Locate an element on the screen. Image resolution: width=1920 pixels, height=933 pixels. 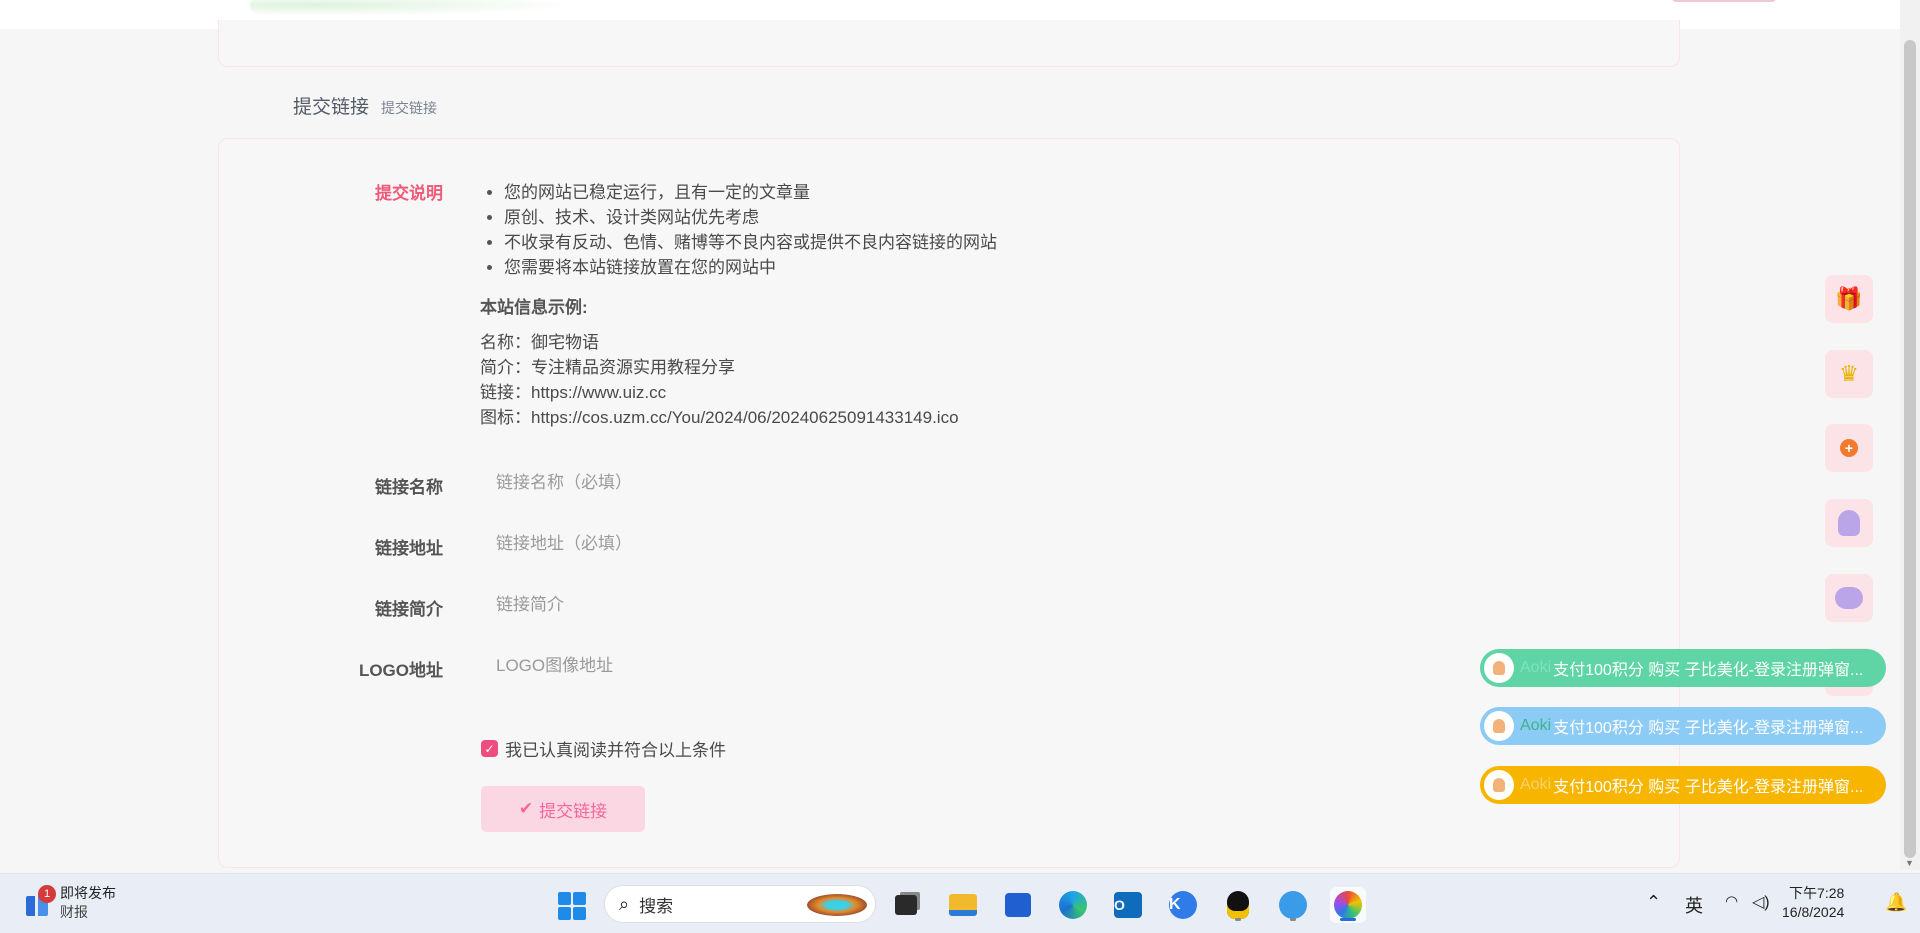
logo-url-input is located at coordinates (980, 666).